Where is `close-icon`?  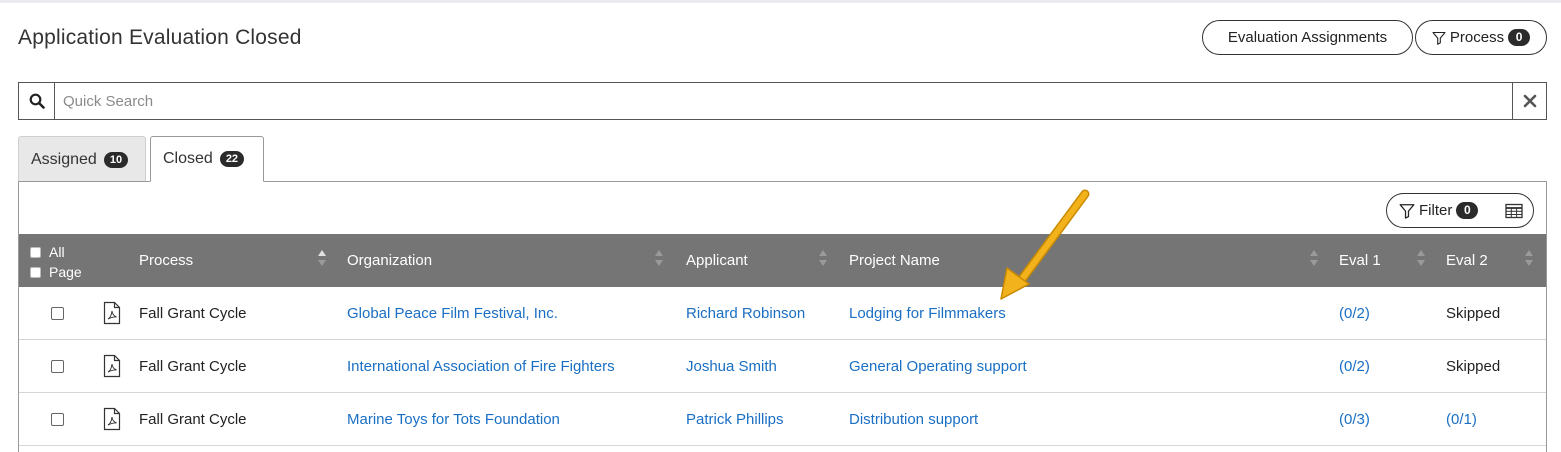
close-icon is located at coordinates (1529, 101).